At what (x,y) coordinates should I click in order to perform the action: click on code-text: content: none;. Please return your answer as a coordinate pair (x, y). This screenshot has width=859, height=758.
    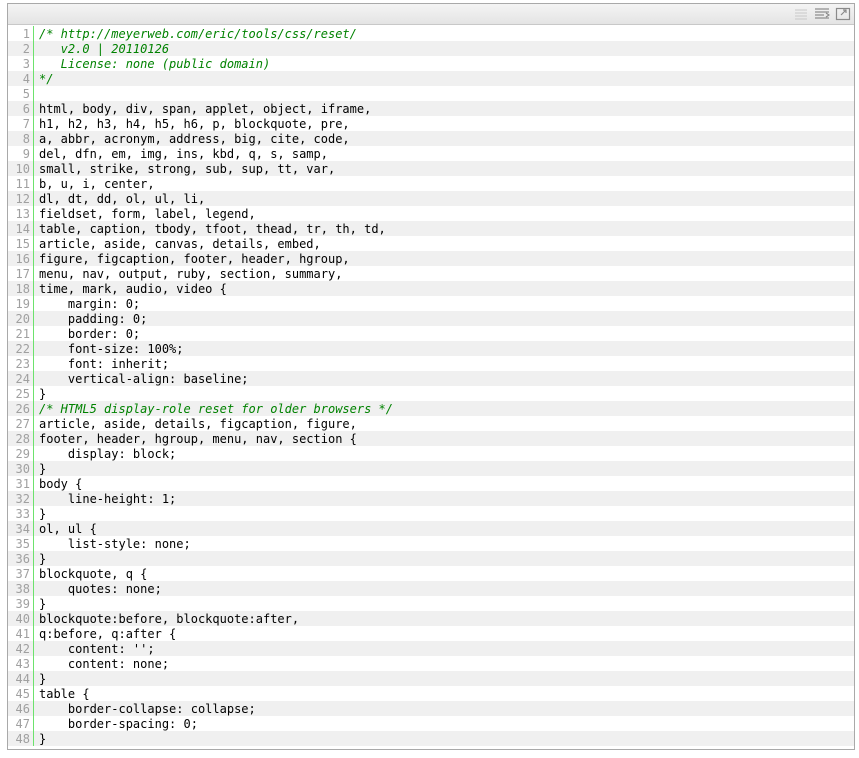
    Looking at the image, I should click on (104, 663).